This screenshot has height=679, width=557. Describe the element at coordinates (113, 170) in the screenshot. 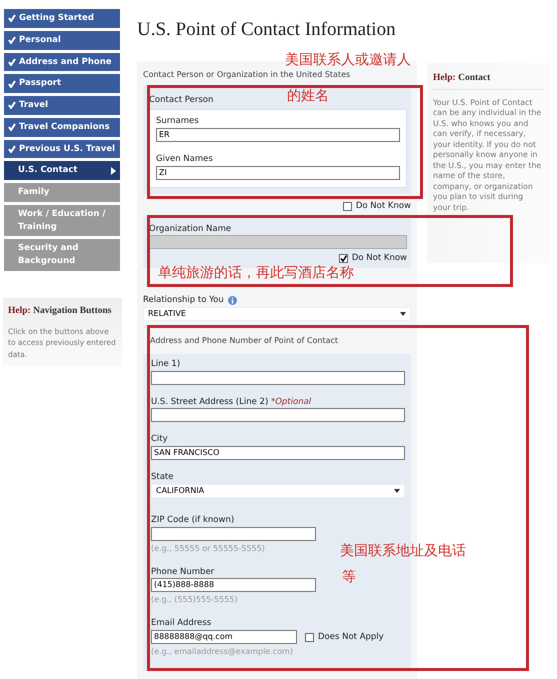

I see `arrow-right-icon` at that location.